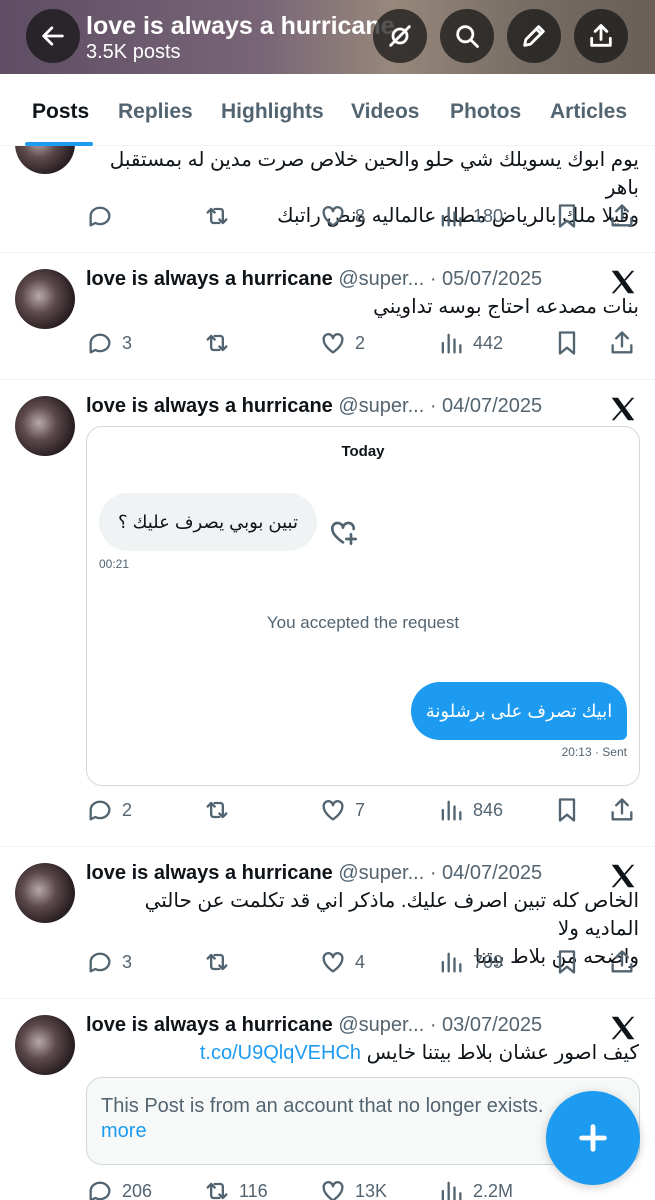 This screenshot has height=1200, width=655. I want to click on repost-button: 116, so click(235, 1188).